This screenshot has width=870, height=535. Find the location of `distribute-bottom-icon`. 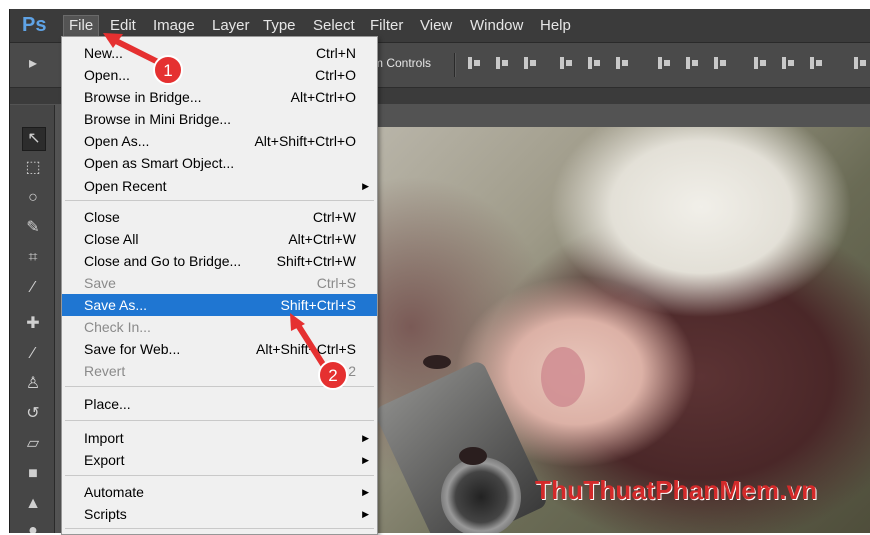

distribute-bottom-icon is located at coordinates (720, 63).